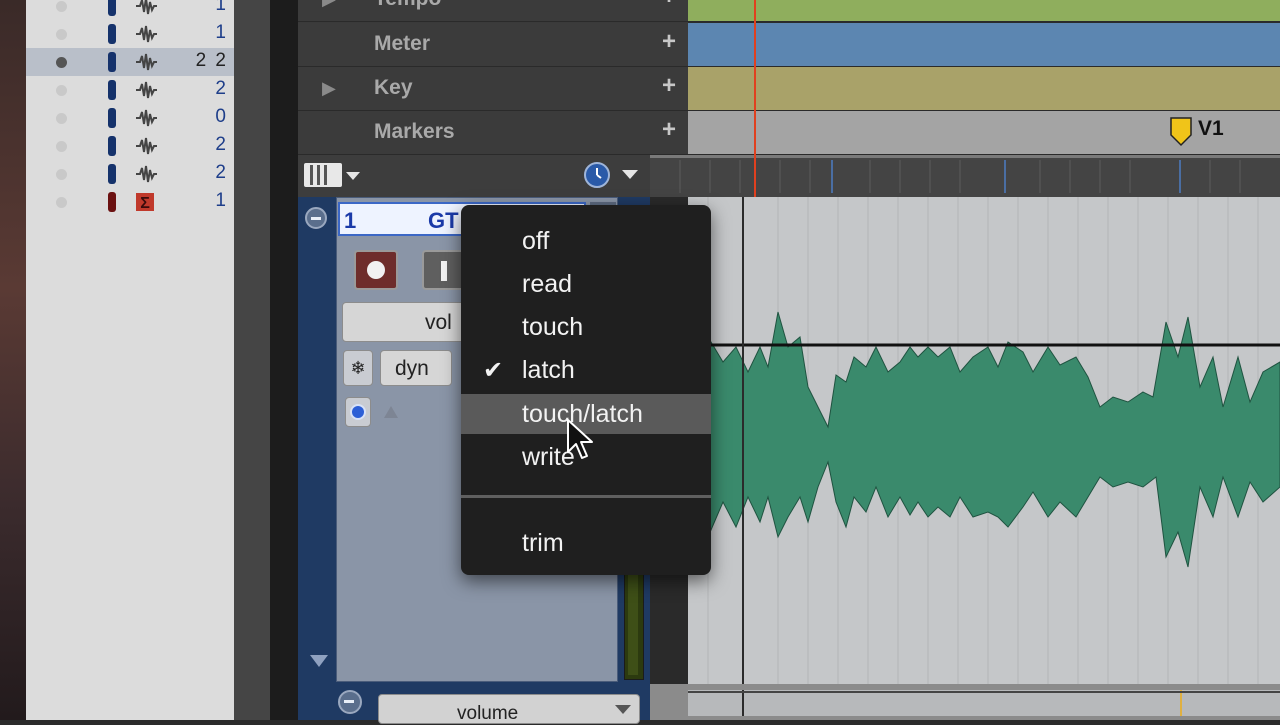 The width and height of the screenshot is (1280, 725). Describe the element at coordinates (597, 175) in the screenshot. I see `clock-icon` at that location.